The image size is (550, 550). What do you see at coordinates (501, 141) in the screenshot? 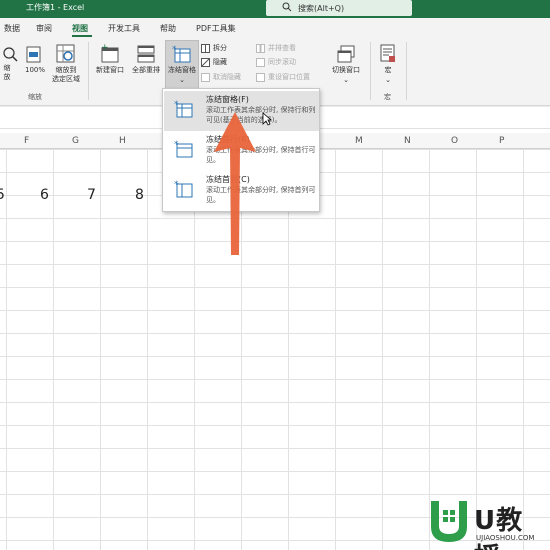
I see `column-header: P` at bounding box center [501, 141].